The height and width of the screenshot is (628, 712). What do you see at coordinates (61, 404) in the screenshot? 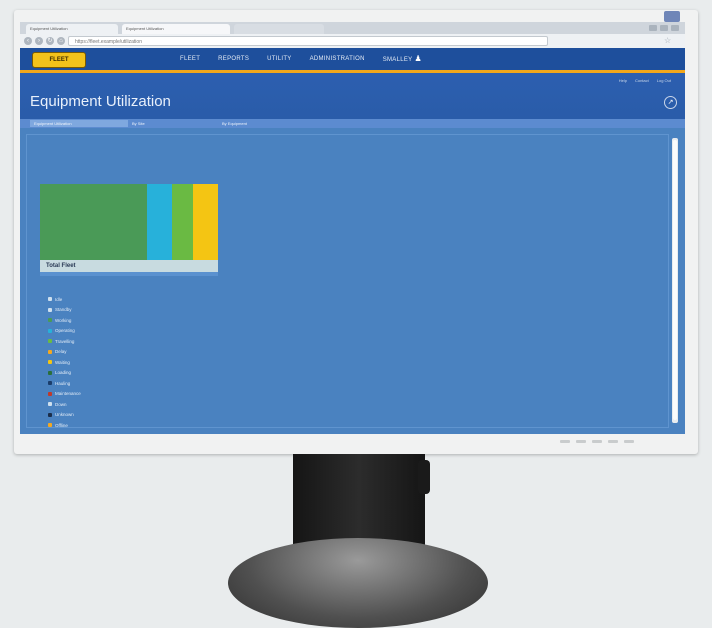
I see `legend-label: Down` at bounding box center [61, 404].